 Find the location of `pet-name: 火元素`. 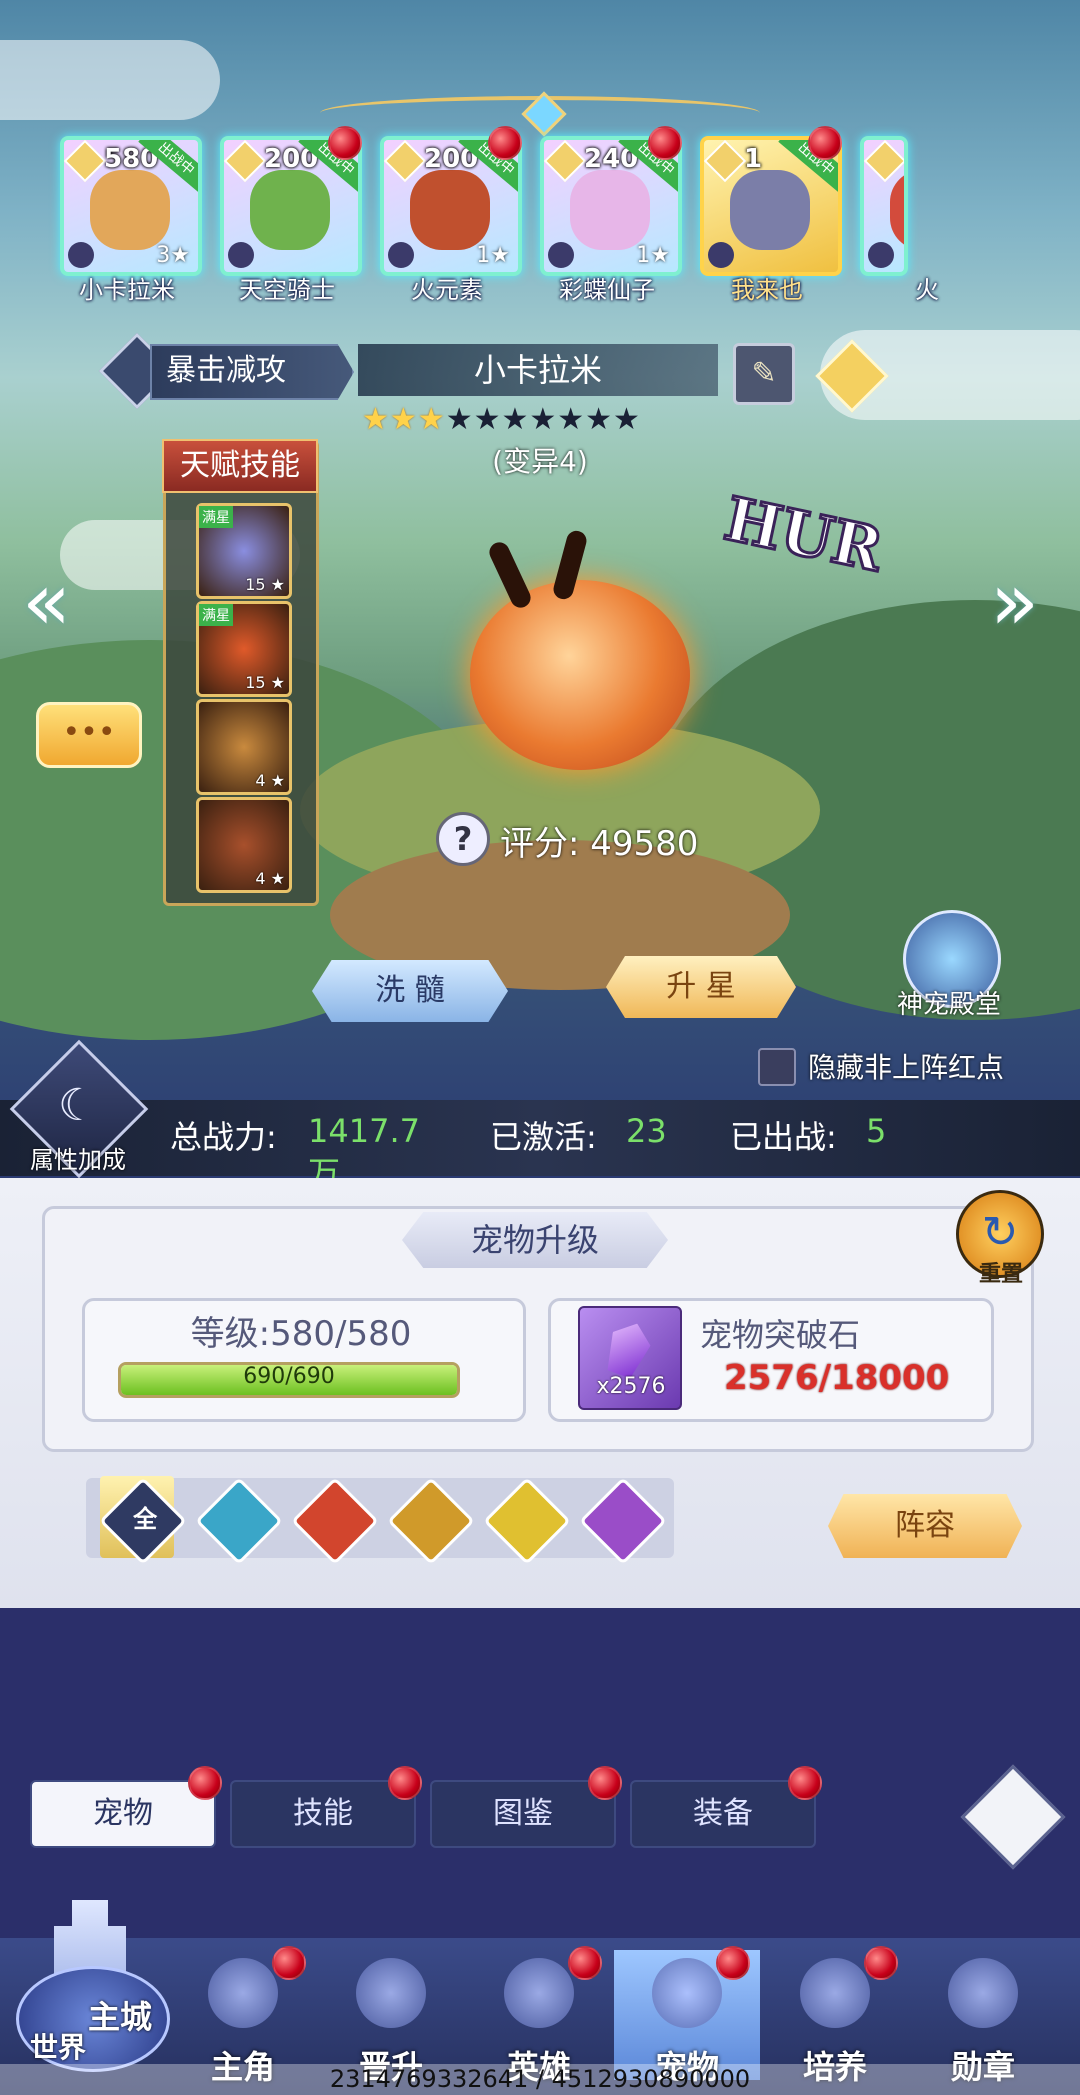

pet-name: 火元素 is located at coordinates (447, 287).